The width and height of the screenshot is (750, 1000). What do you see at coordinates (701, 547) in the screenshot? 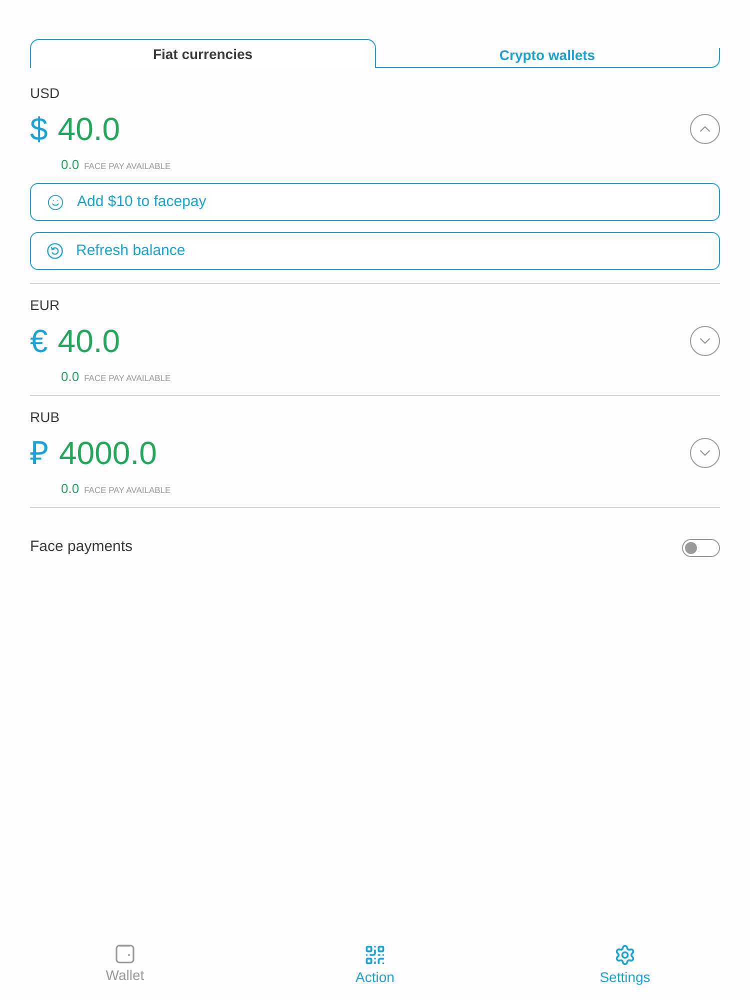
I see `toggle-switch` at bounding box center [701, 547].